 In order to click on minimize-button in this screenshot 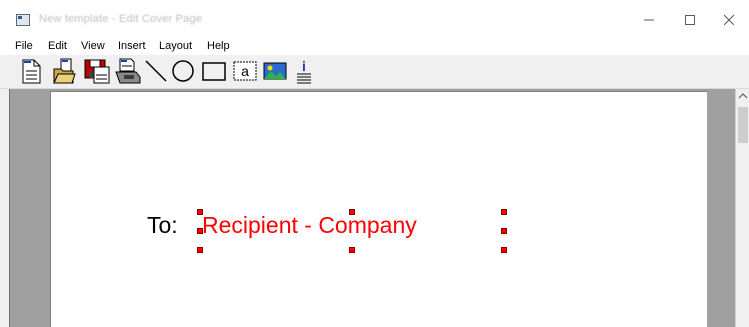, I will do `click(649, 20)`.